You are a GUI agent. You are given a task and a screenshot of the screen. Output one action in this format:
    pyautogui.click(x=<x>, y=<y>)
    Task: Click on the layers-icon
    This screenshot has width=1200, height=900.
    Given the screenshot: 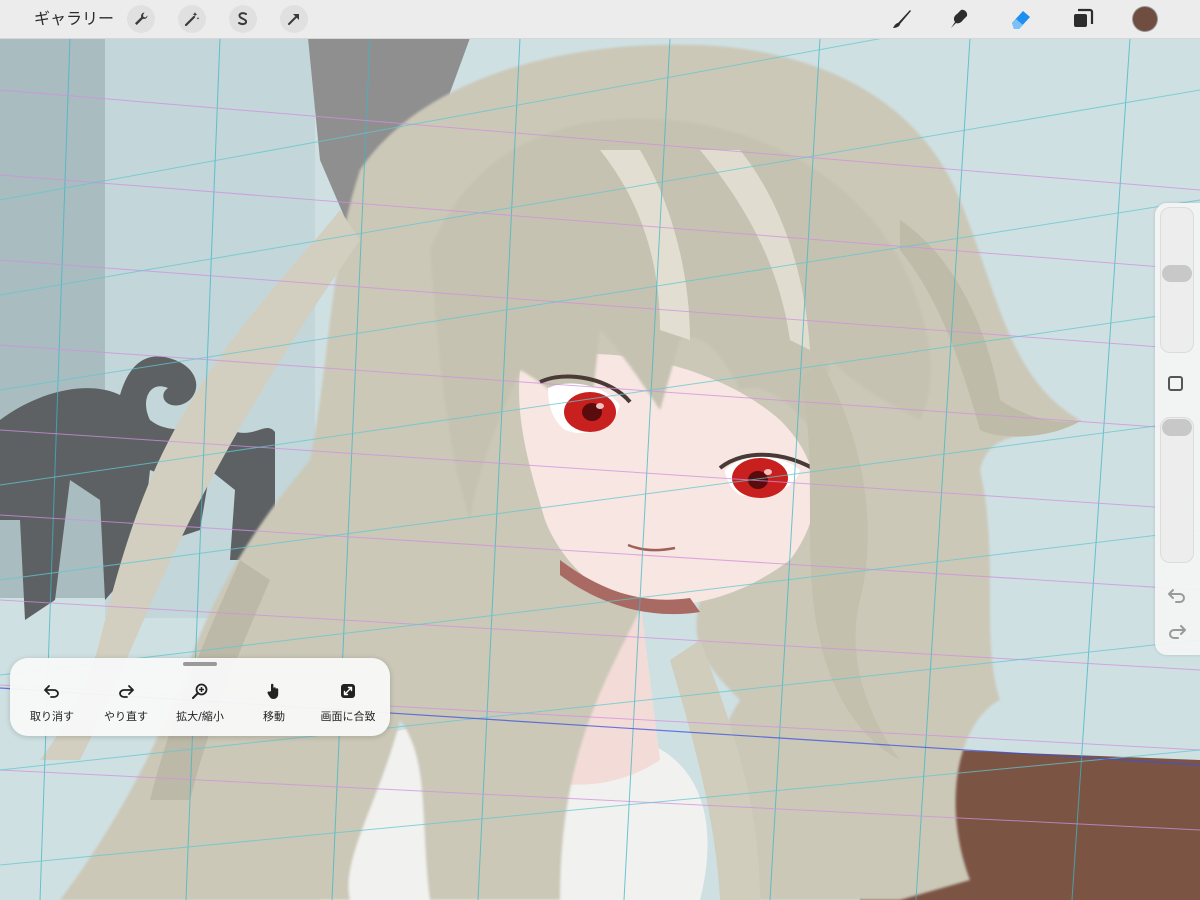 What is the action you would take?
    pyautogui.click(x=1084, y=17)
    